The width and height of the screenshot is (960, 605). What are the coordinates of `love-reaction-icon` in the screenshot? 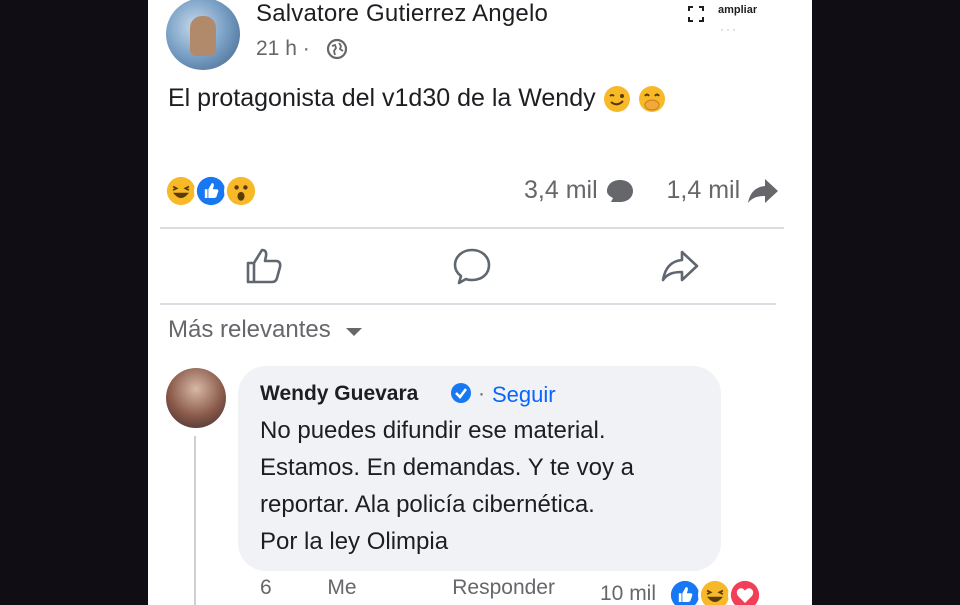 It's located at (745, 591).